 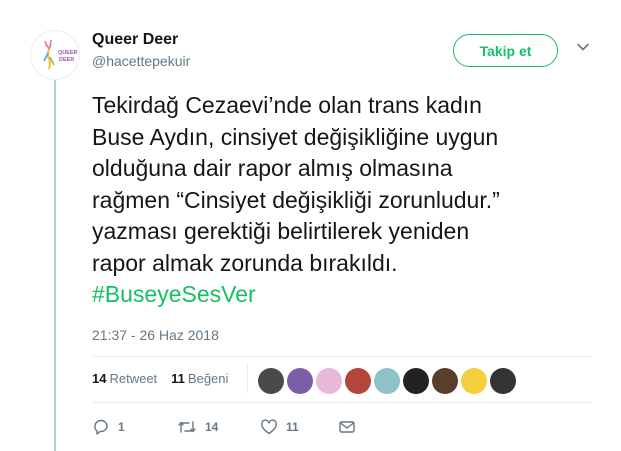 What do you see at coordinates (208, 378) in the screenshot?
I see `like-stat-label: Beğeni` at bounding box center [208, 378].